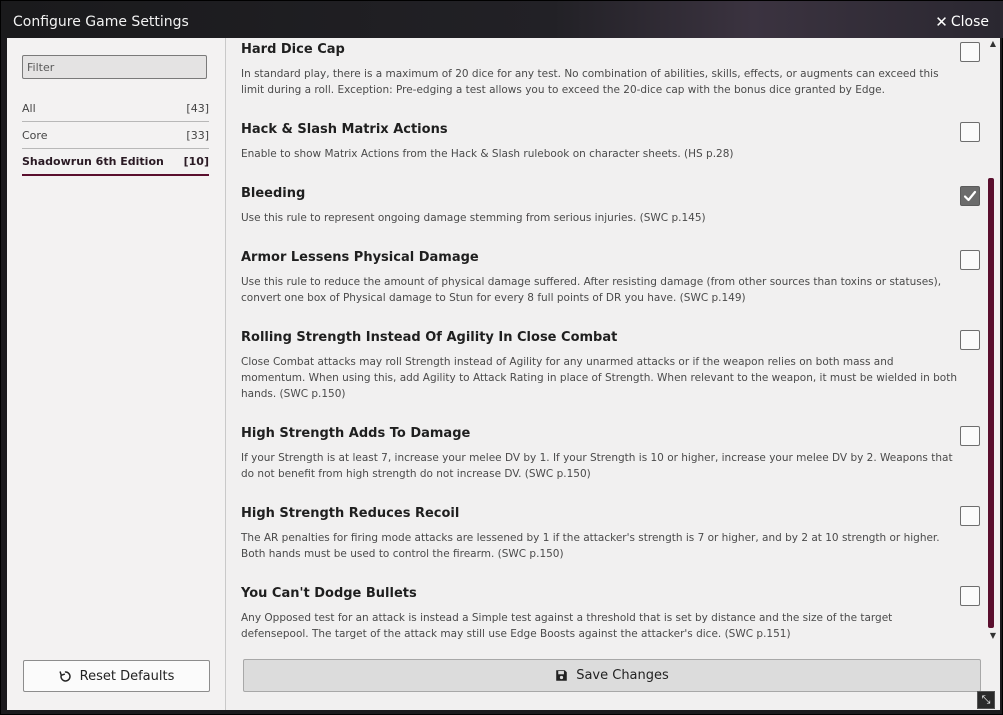 The width and height of the screenshot is (1003, 715). What do you see at coordinates (93, 161) in the screenshot?
I see `category-label: Shadowrun 6th Edition` at bounding box center [93, 161].